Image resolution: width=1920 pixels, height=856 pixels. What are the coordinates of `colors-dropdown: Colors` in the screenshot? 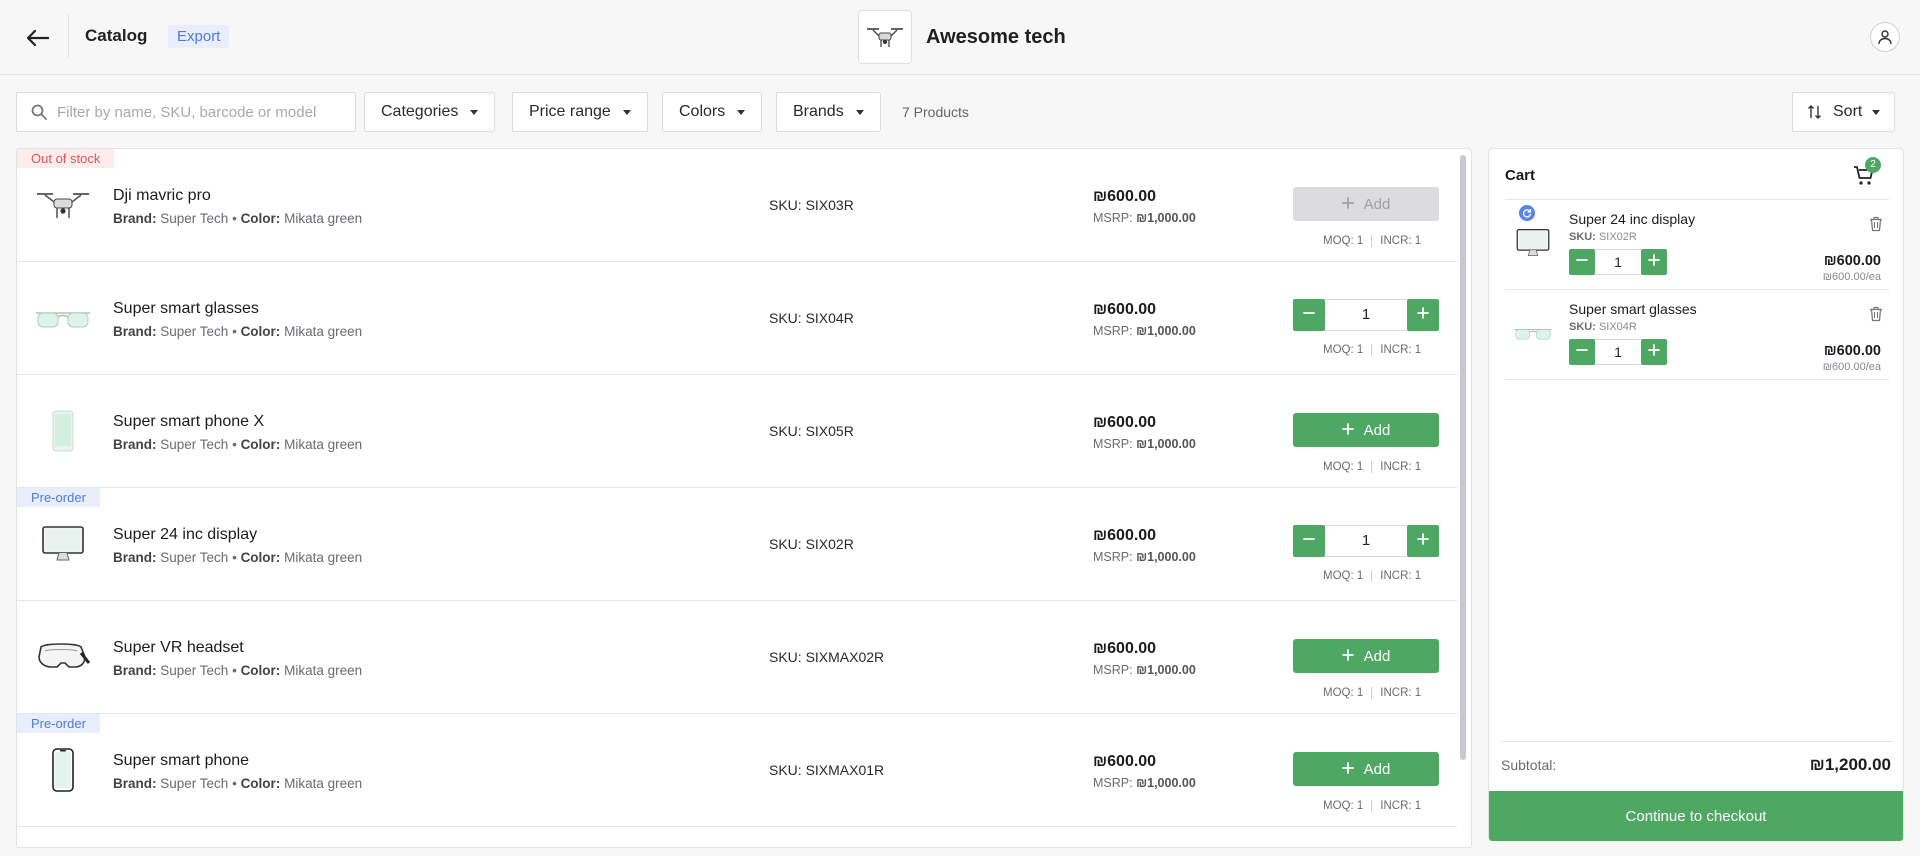 It's located at (712, 112).